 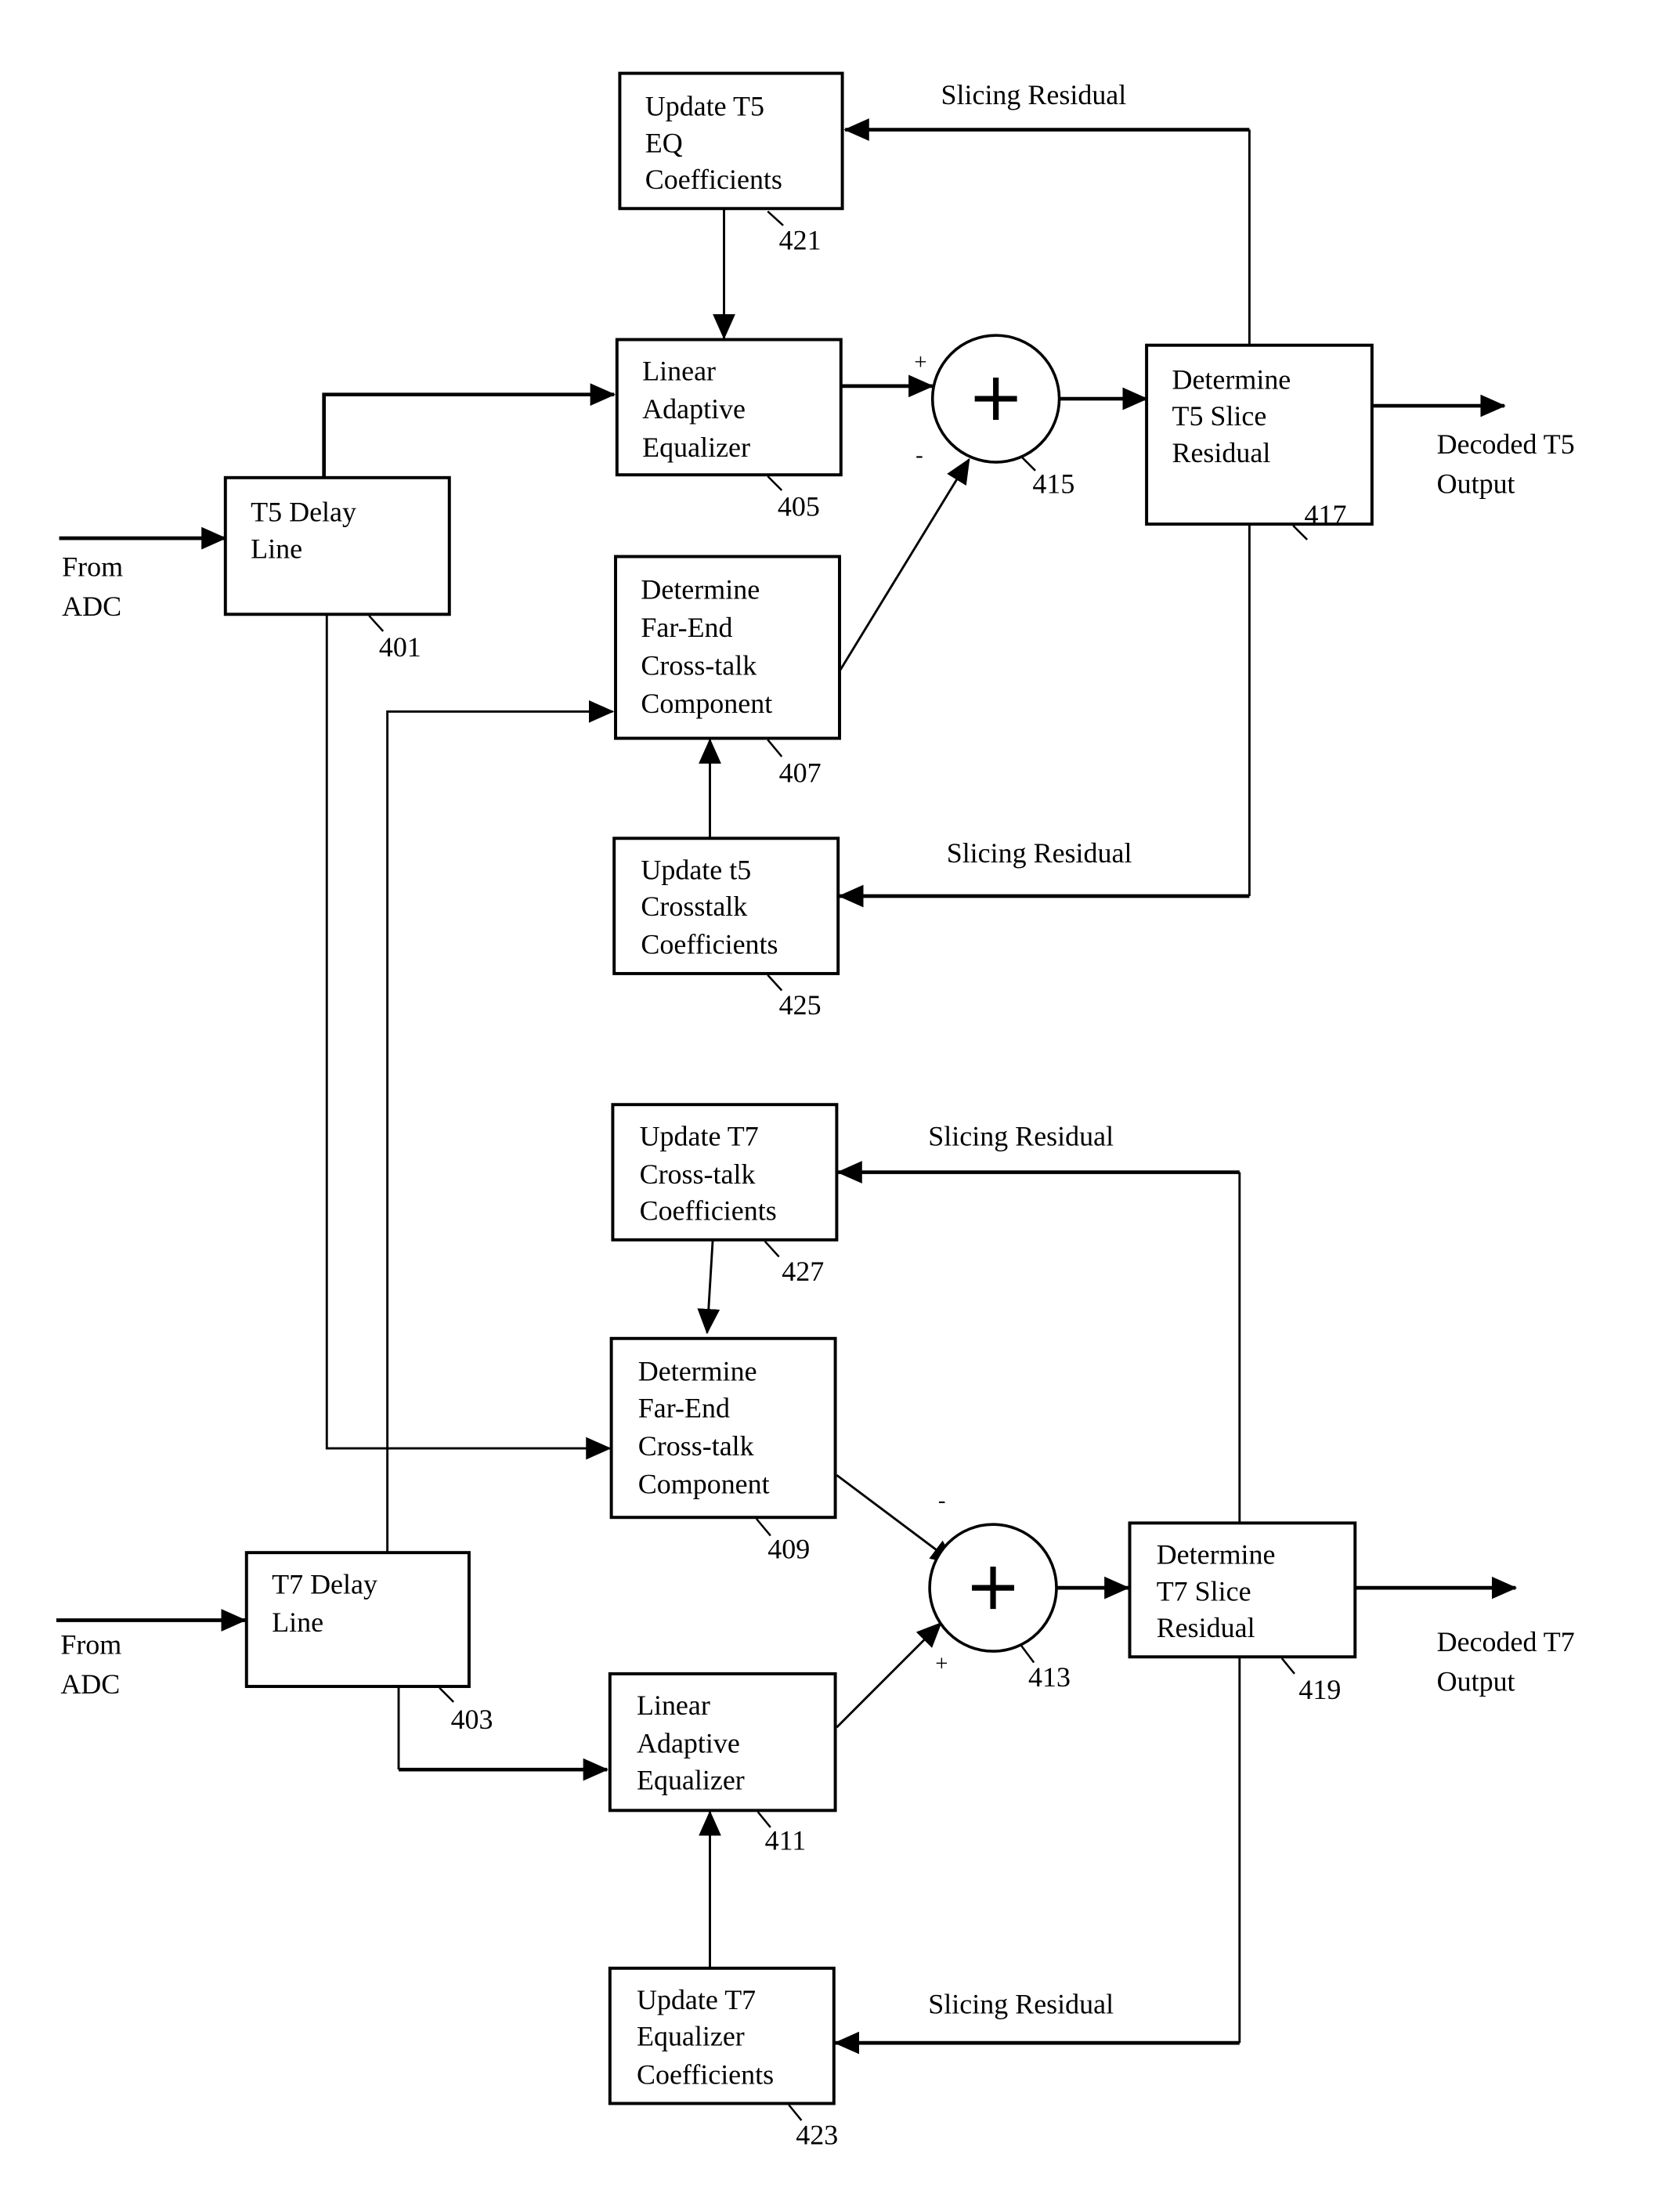 What do you see at coordinates (325, 1584) in the screenshot?
I see `block-text: T7 Delay` at bounding box center [325, 1584].